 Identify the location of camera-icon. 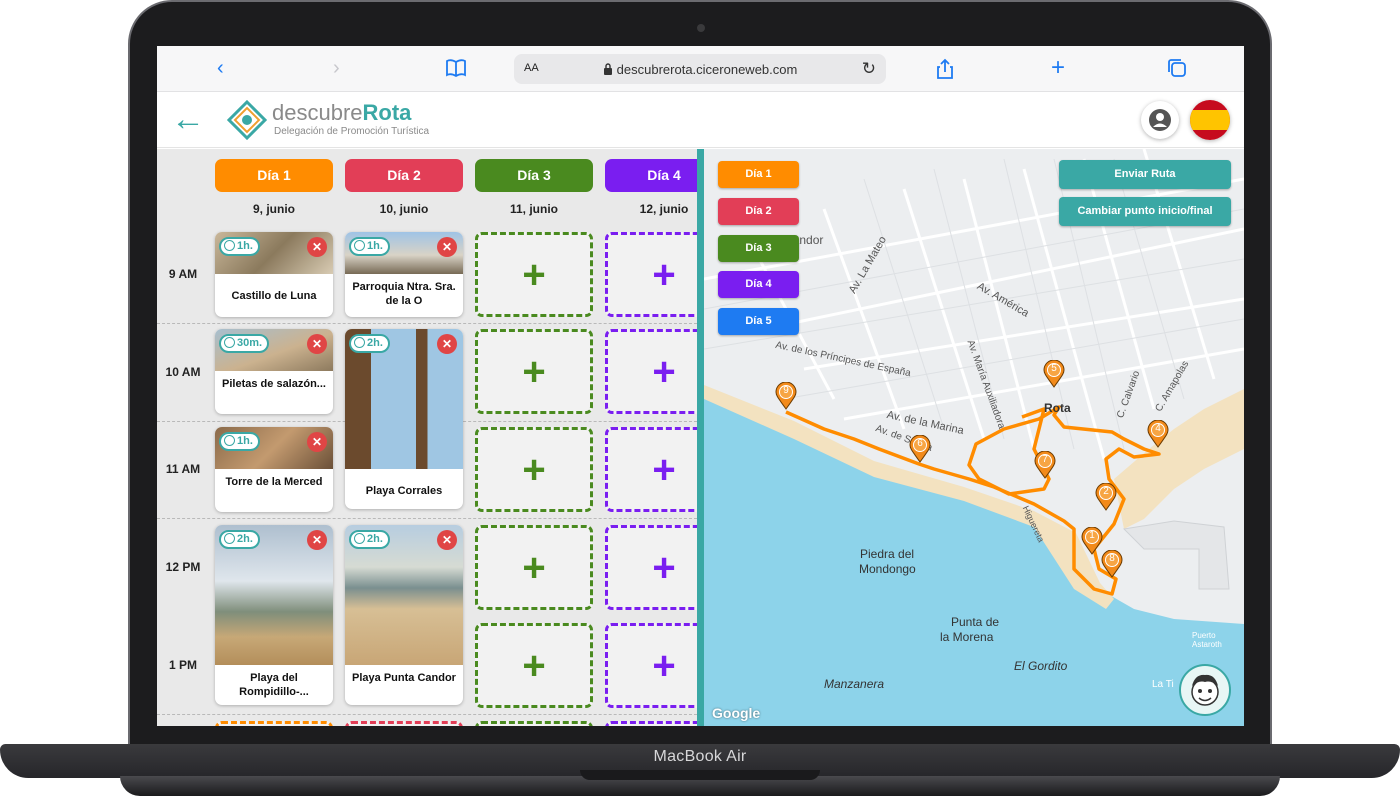
(701, 28).